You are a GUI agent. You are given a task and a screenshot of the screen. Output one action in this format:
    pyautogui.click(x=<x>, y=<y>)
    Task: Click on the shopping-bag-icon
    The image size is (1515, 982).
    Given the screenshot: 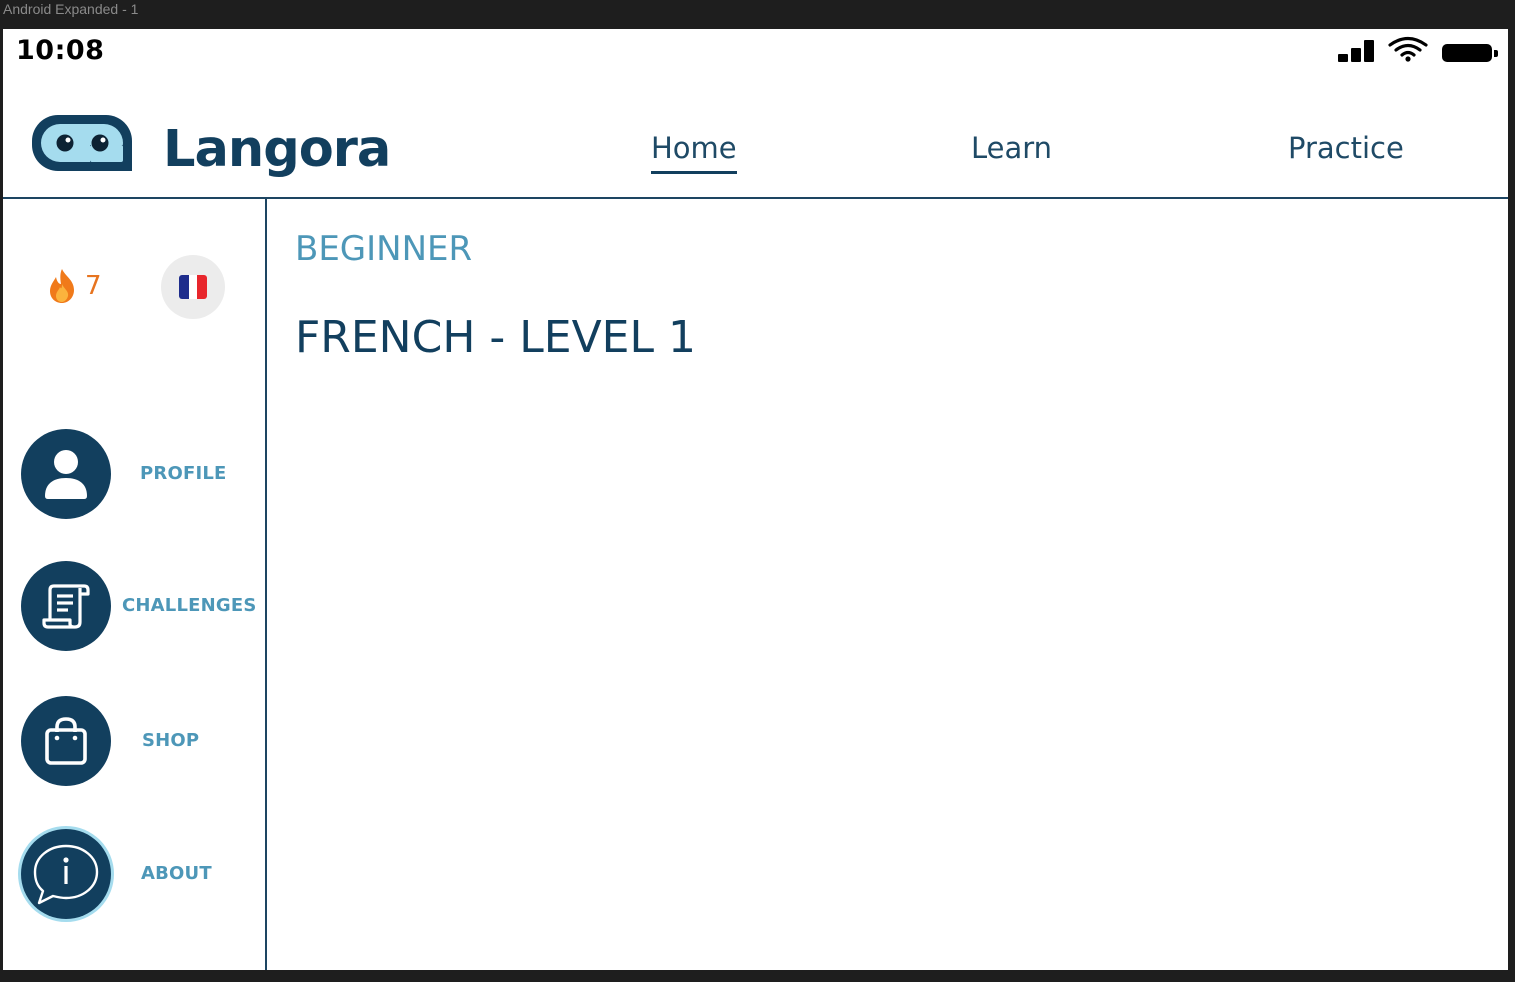 What is the action you would take?
    pyautogui.click(x=66, y=741)
    